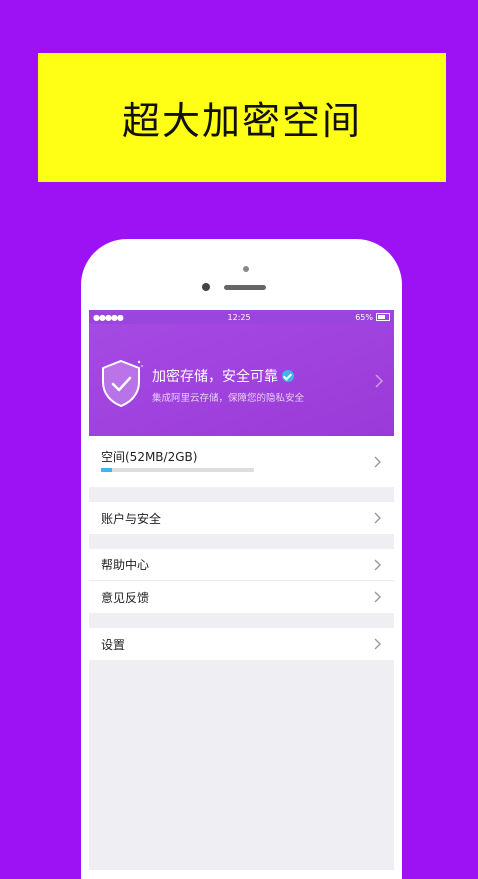  I want to click on promo-banner: 超大加密空间, so click(242, 117).